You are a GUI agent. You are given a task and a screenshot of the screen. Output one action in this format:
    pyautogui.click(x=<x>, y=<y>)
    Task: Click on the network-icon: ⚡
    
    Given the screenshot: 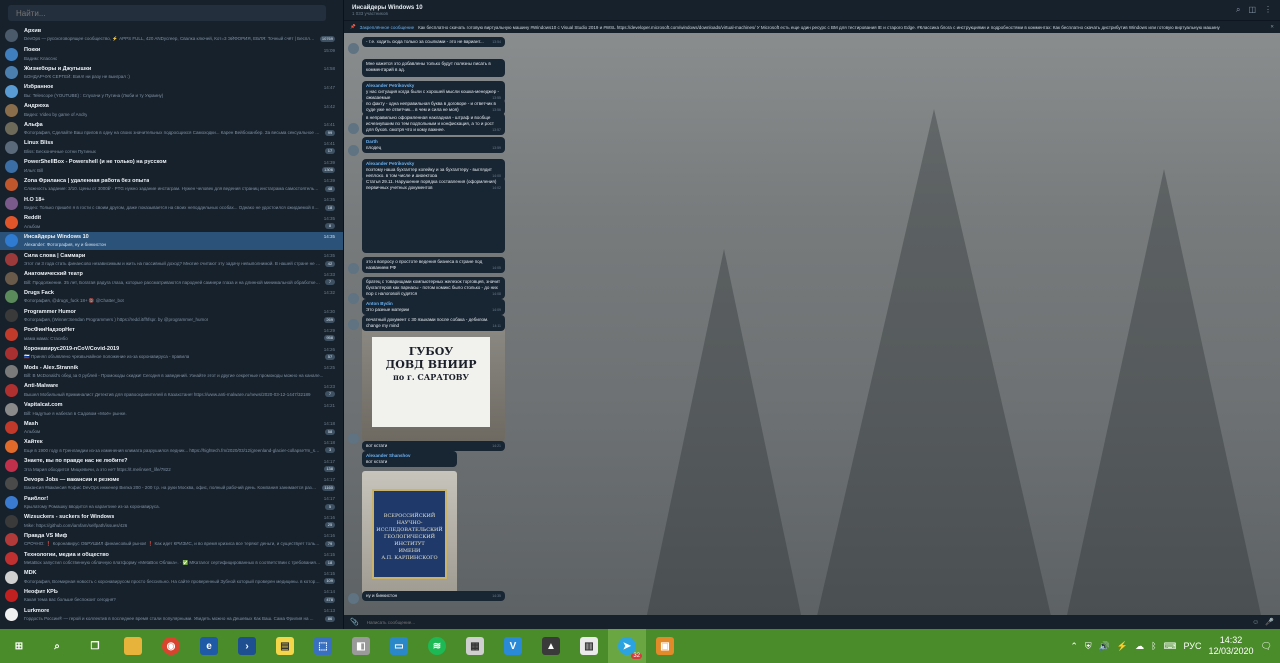 What is the action you would take?
    pyautogui.click(x=1122, y=646)
    